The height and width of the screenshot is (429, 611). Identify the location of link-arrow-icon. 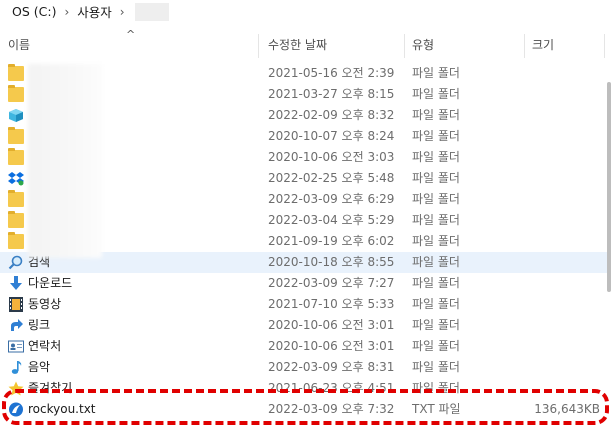
(16, 325).